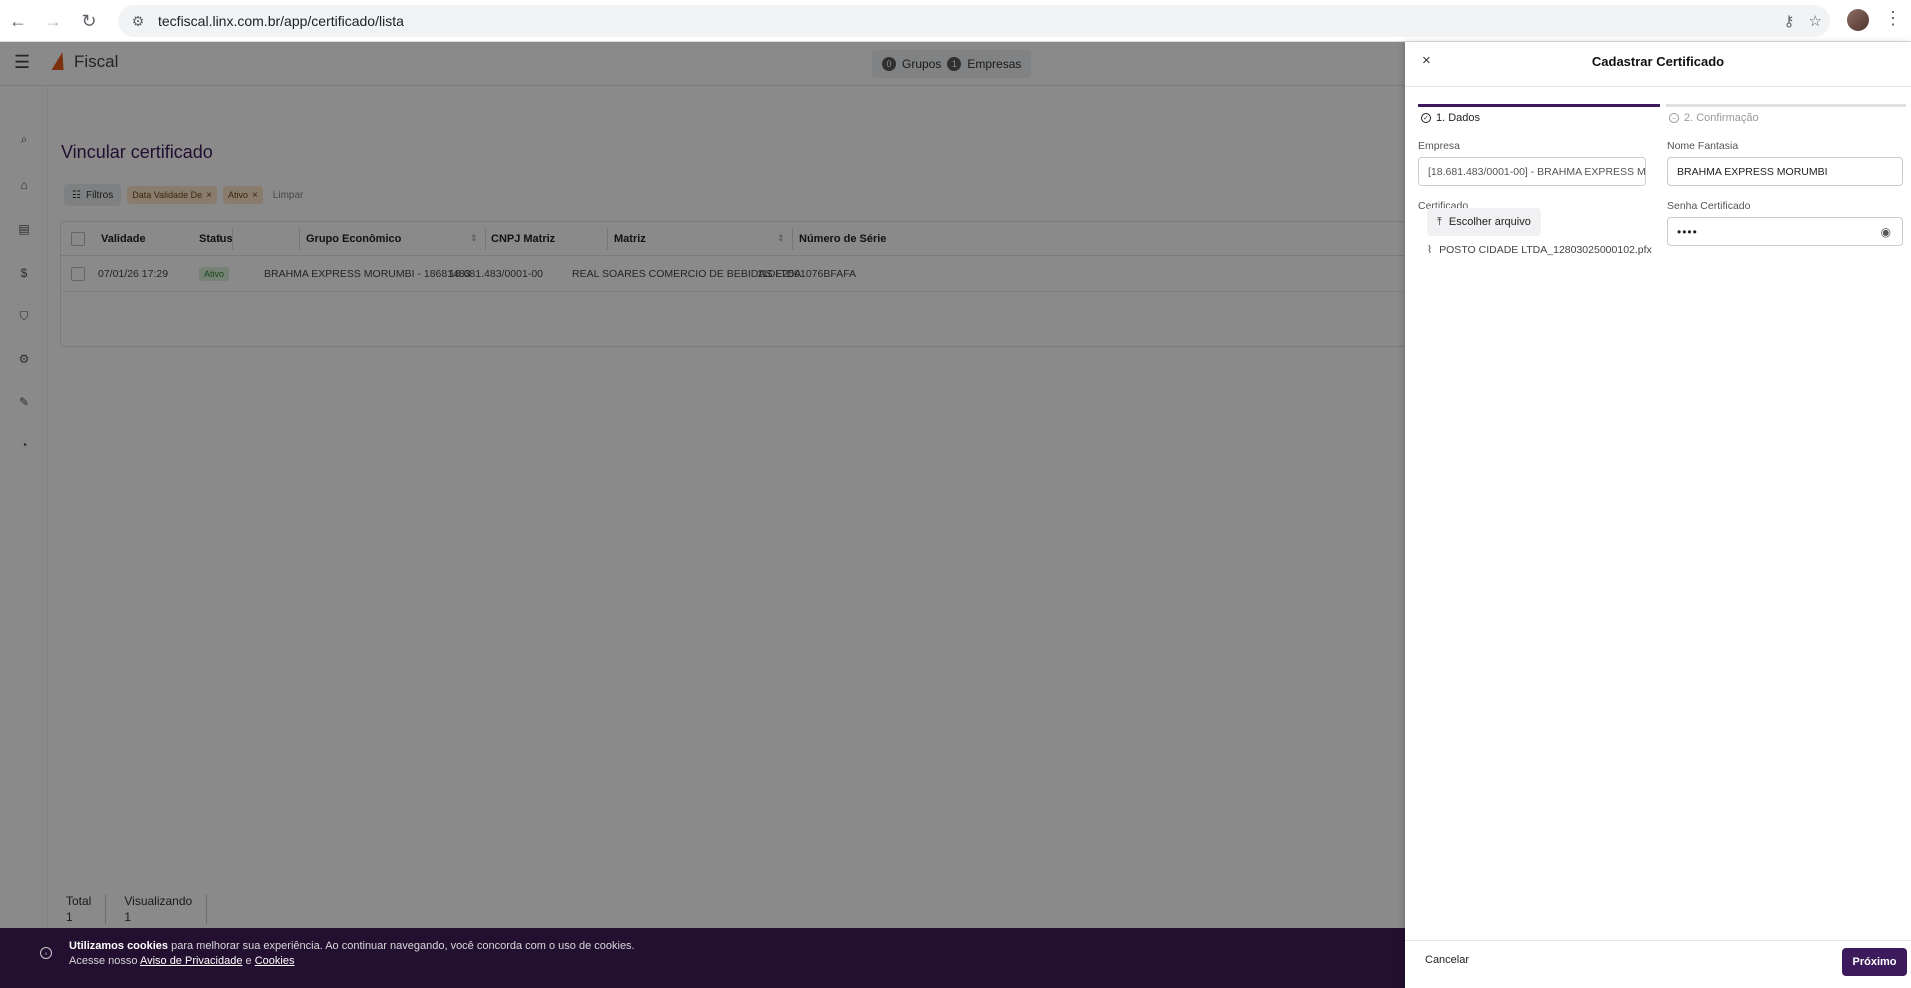 The height and width of the screenshot is (988, 1911). What do you see at coordinates (1674, 118) in the screenshot?
I see `check-circle-icon: –` at bounding box center [1674, 118].